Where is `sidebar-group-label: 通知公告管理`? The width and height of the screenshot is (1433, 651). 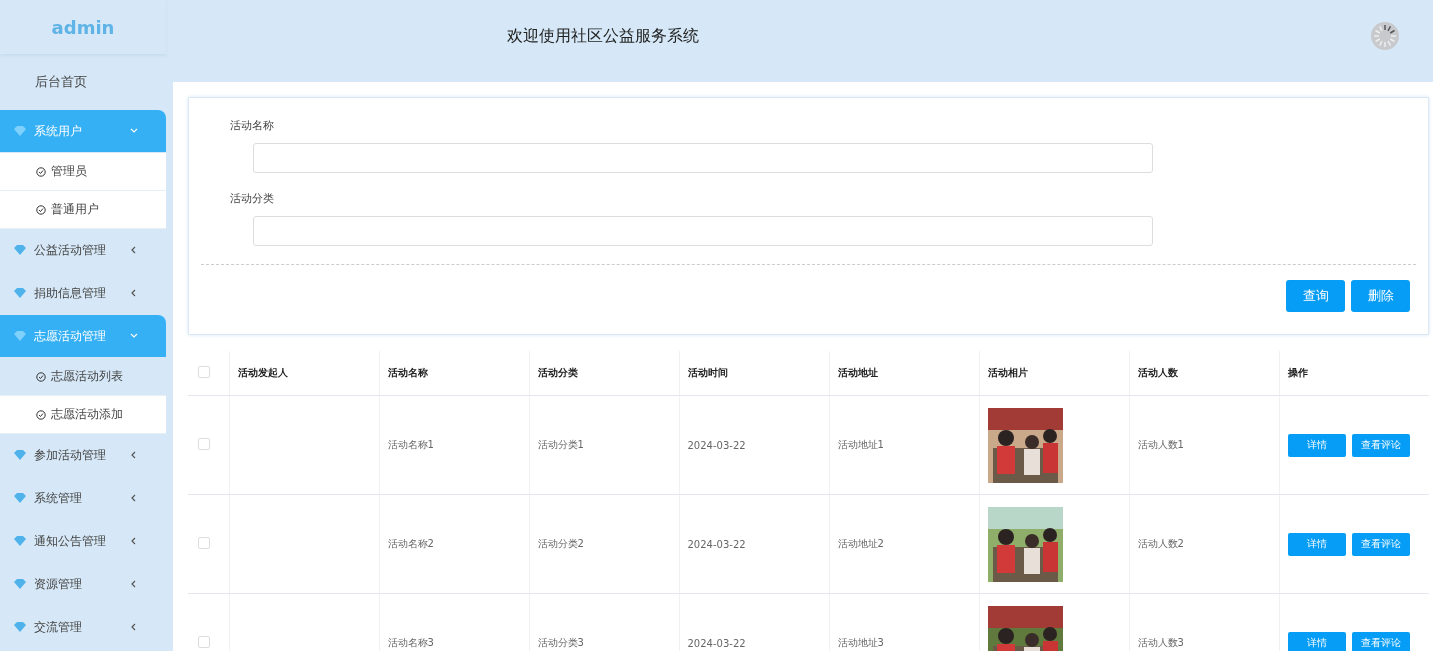
sidebar-group-label: 通知公告管理 is located at coordinates (70, 541).